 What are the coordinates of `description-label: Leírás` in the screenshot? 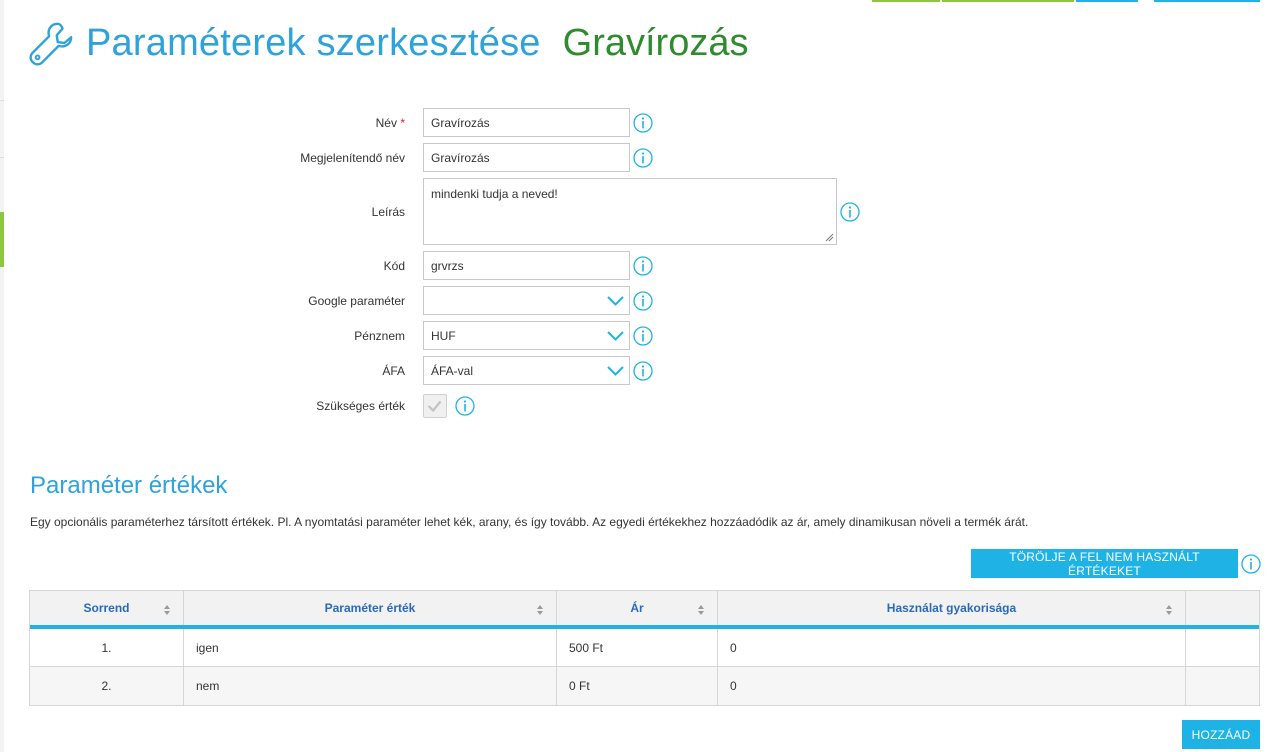 It's located at (388, 212).